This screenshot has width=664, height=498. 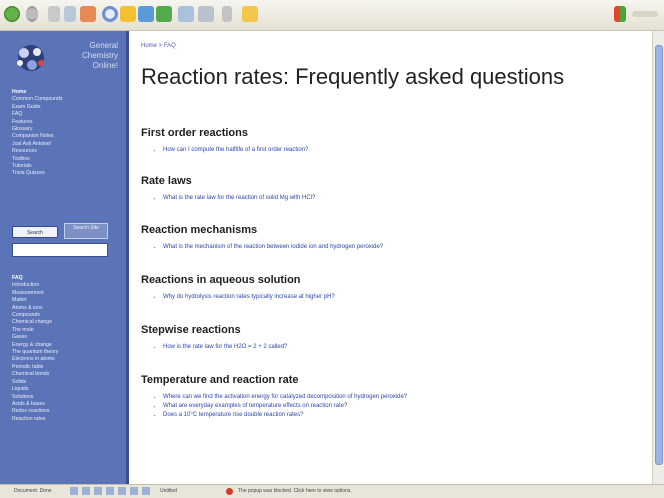 I want to click on status-text: Document: Done, so click(x=33, y=491).